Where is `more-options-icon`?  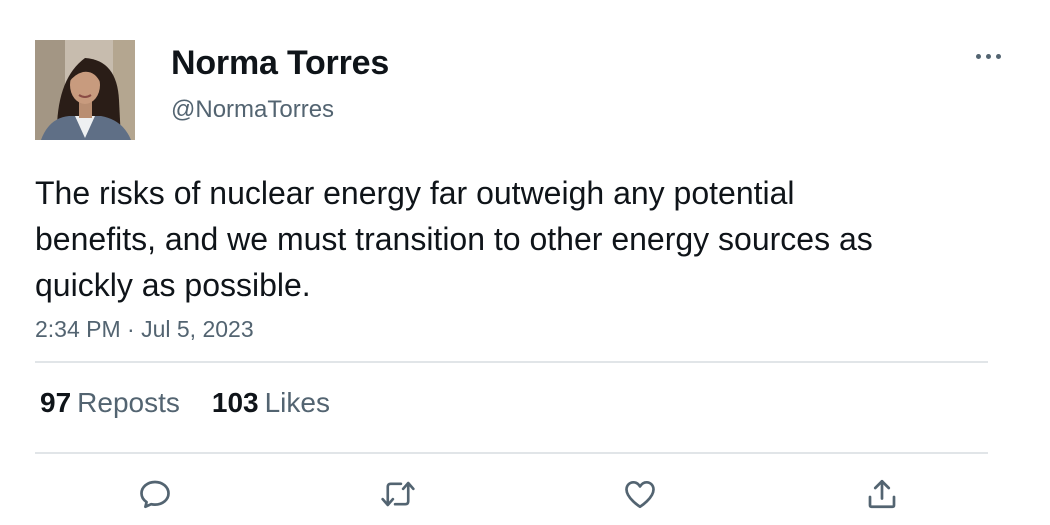 more-options-icon is located at coordinates (988, 56).